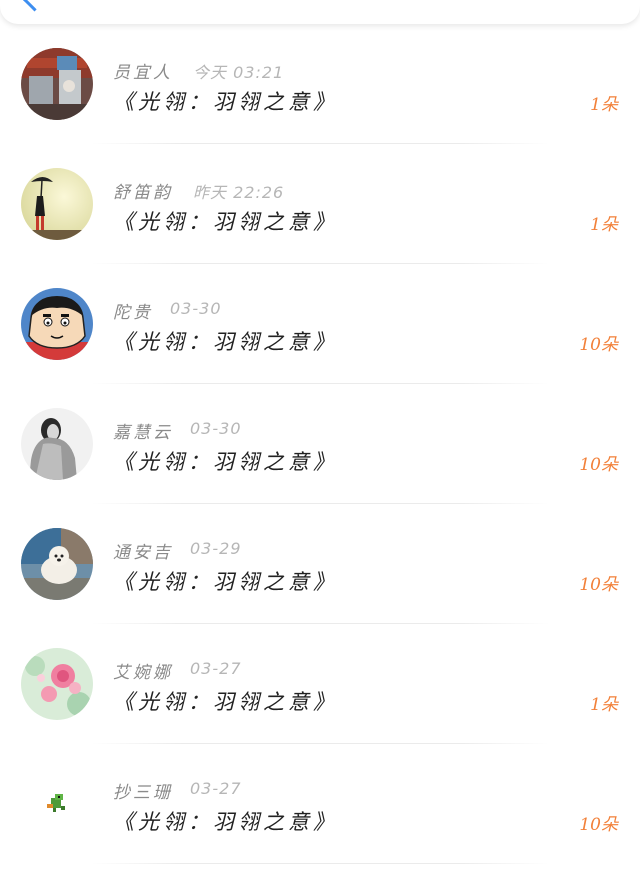  Describe the element at coordinates (320, 84) in the screenshot. I see `list-item: 员宜人 今天 03:21 《光翎：羽翎之意》 1朵` at that location.